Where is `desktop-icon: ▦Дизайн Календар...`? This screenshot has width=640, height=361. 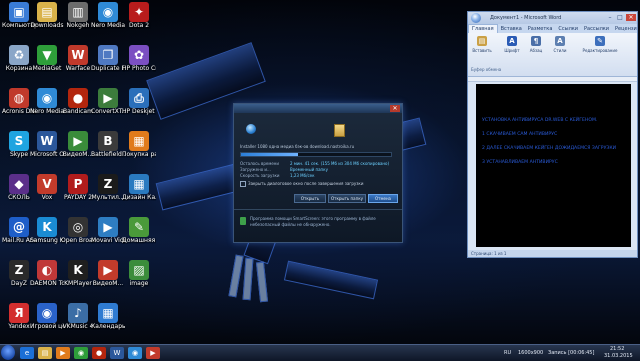
desktop-icon: ▦Дизайн Календар... is located at coordinates (139, 187).